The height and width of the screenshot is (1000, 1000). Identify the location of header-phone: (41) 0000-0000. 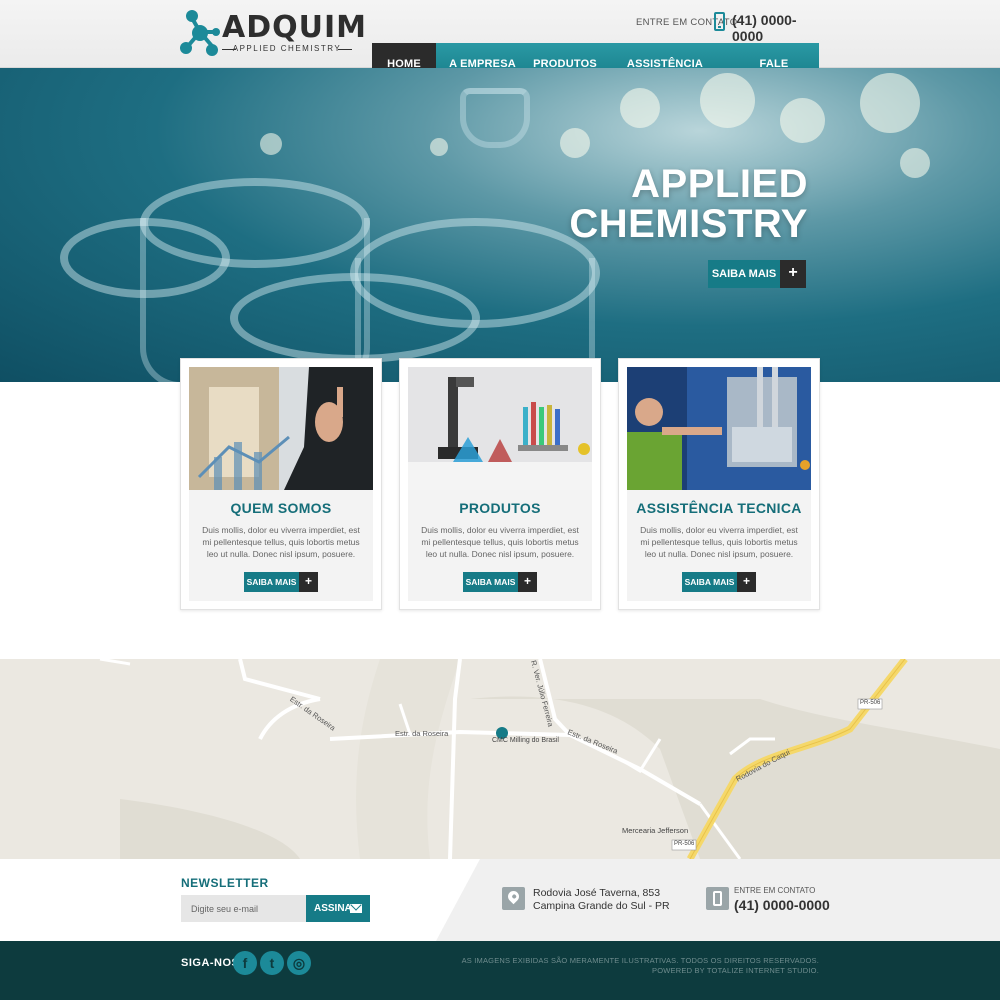
(774, 28).